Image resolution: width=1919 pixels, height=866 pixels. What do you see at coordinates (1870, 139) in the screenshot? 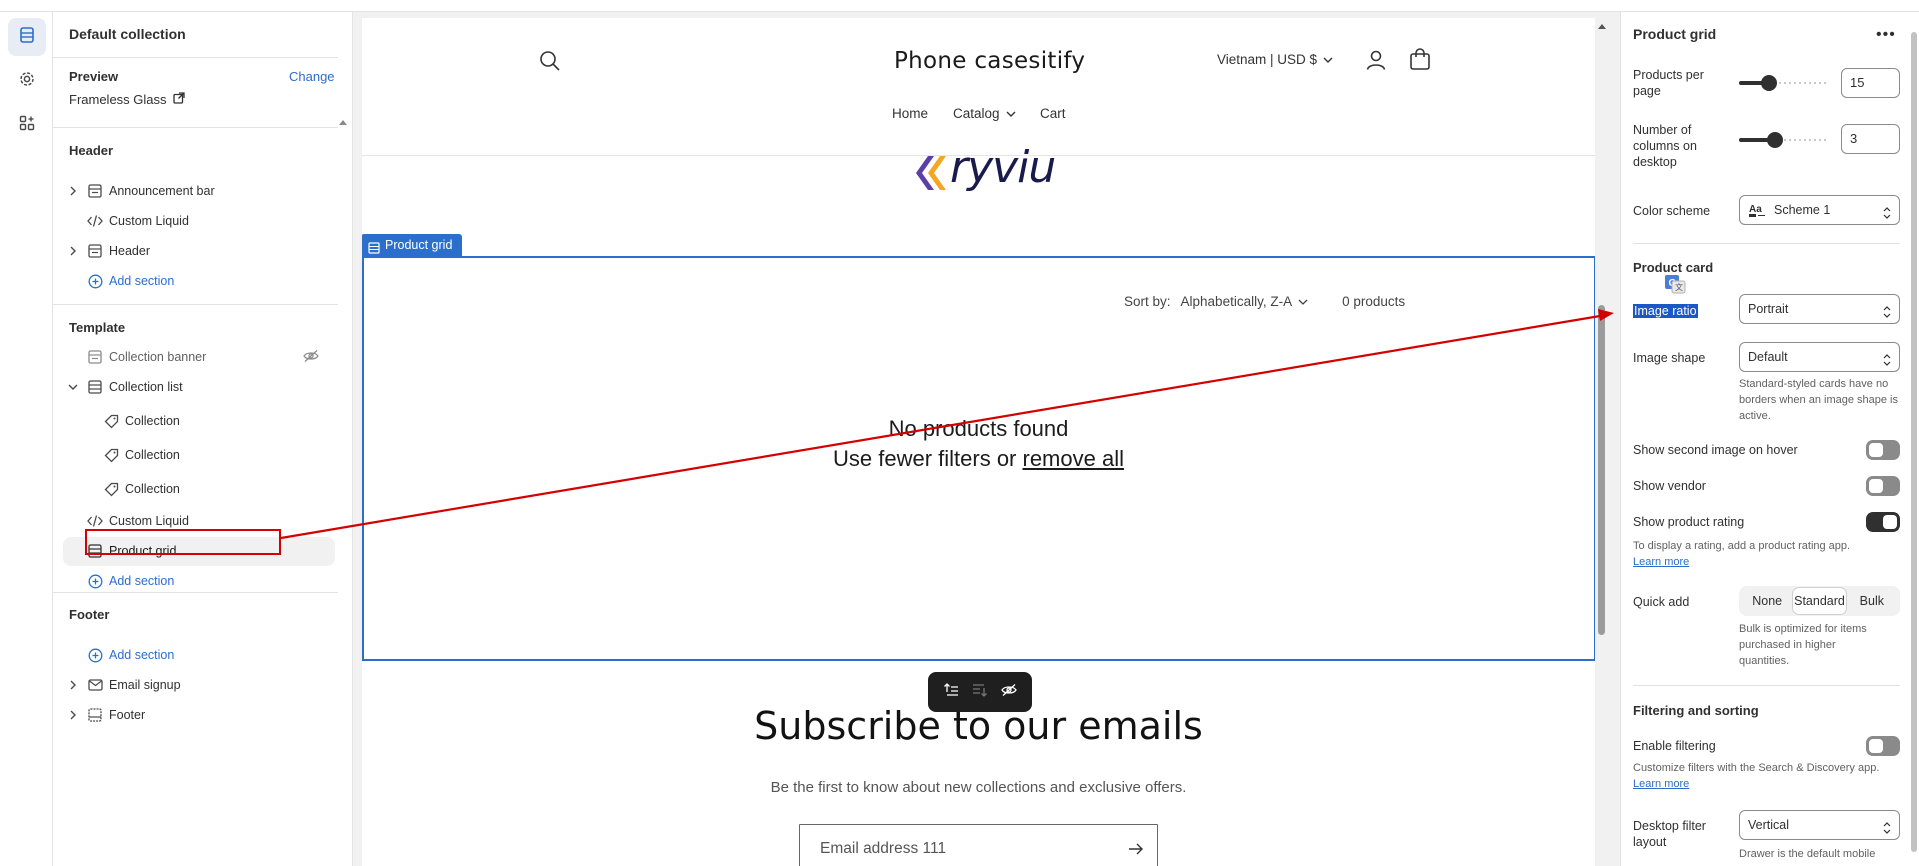
I see `columns-input: 3` at bounding box center [1870, 139].